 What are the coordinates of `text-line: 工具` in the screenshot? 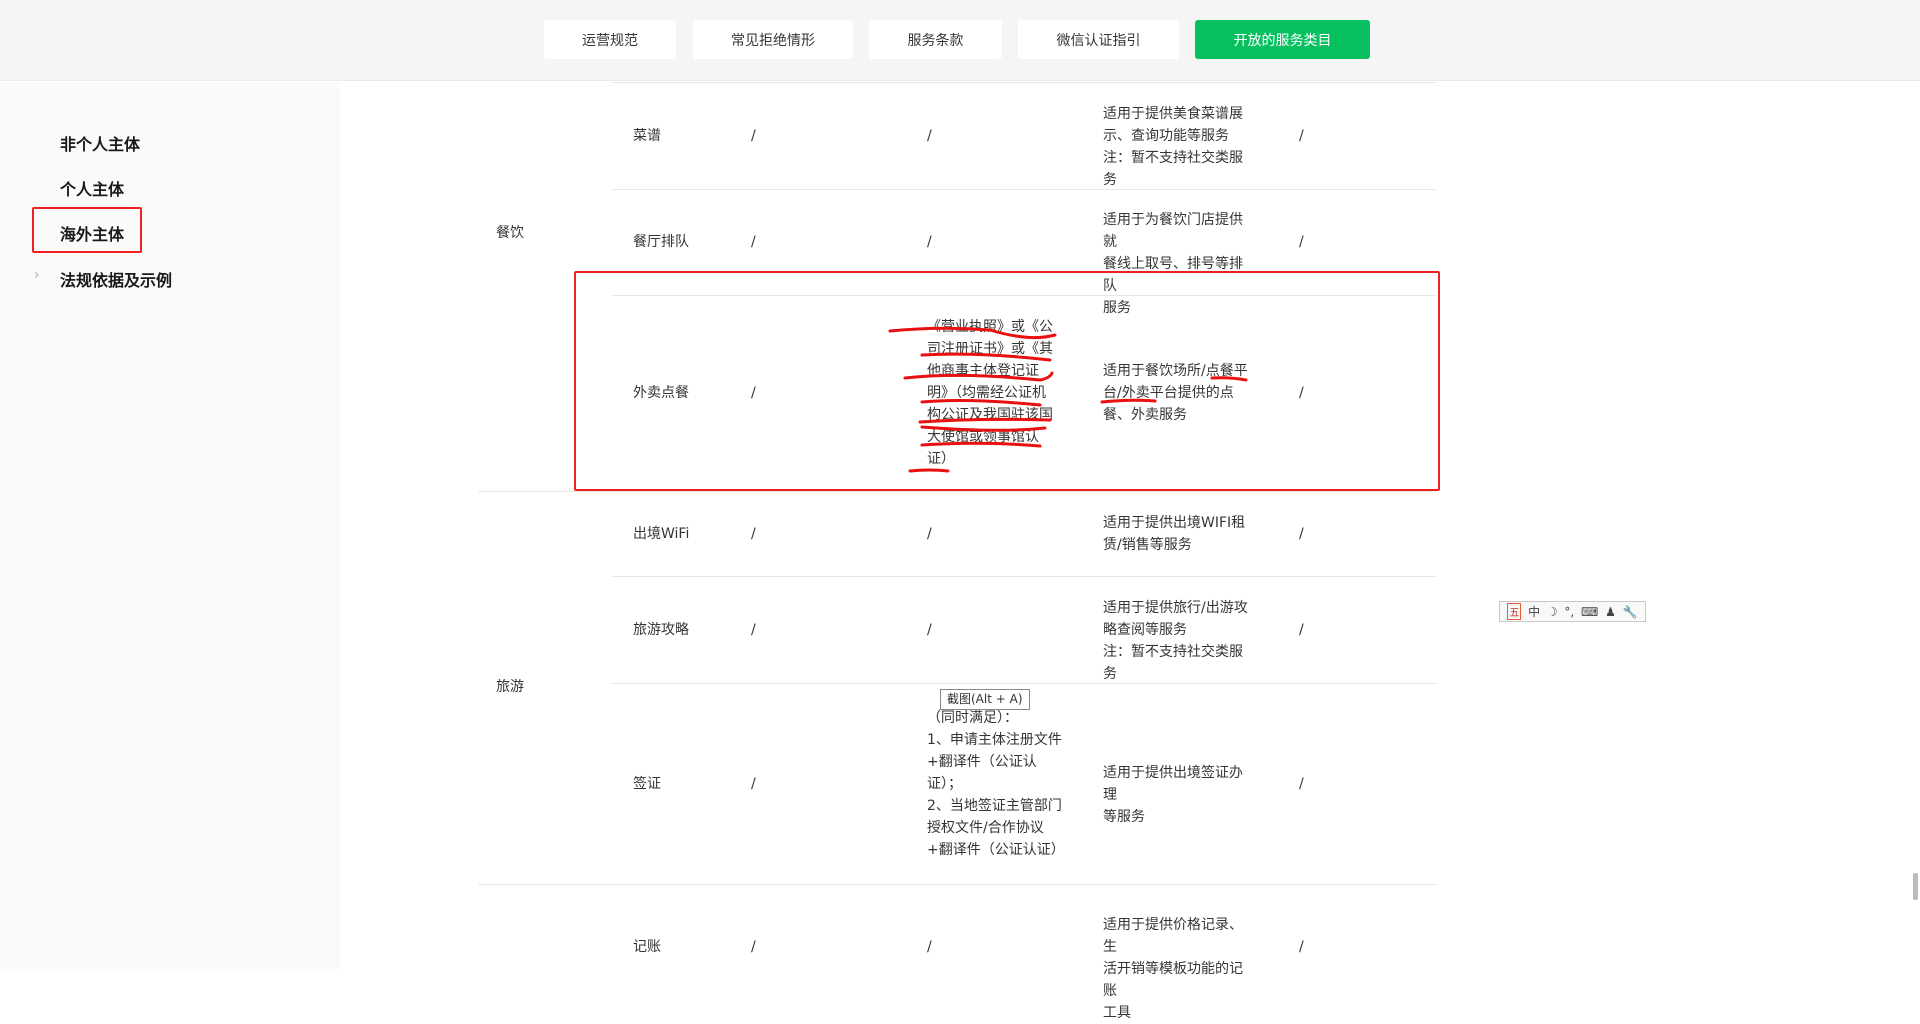 It's located at (1117, 1012).